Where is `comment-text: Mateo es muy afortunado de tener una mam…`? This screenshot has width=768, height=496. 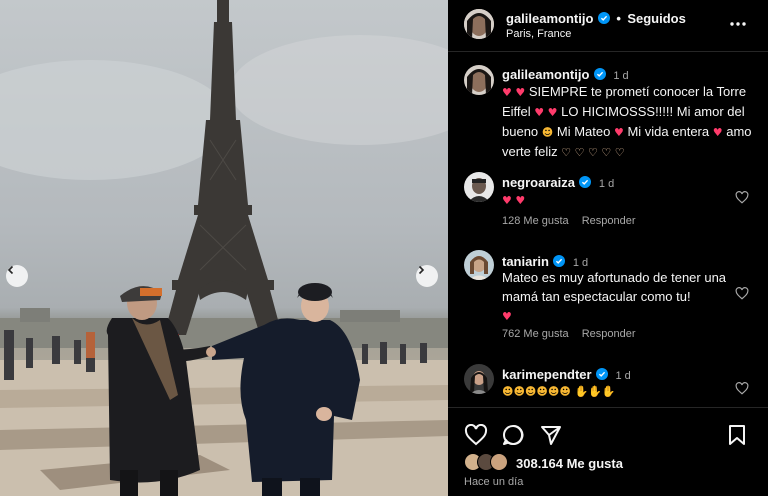 comment-text: Mateo es muy afortunado de tener una mam… is located at coordinates (617, 297).